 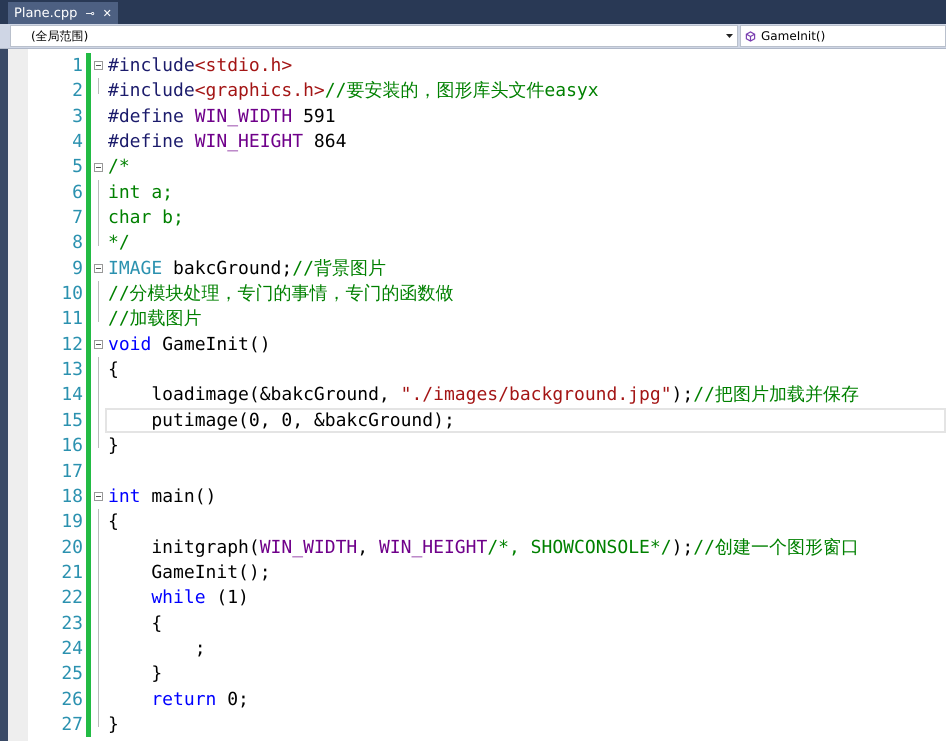 I want to click on line-number: 20, so click(x=72, y=548).